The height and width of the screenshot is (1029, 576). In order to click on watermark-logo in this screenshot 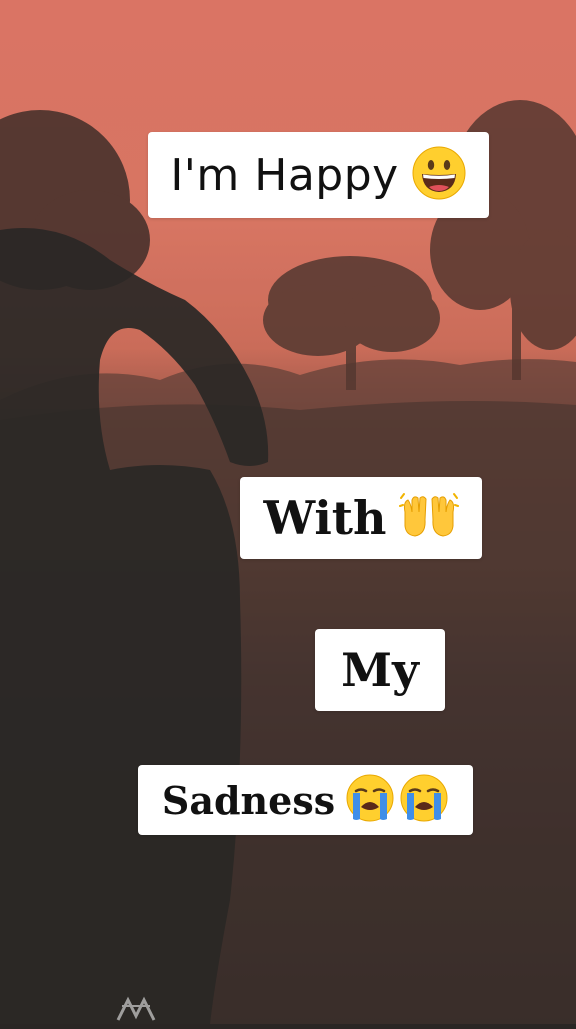, I will do `click(136, 1009)`.